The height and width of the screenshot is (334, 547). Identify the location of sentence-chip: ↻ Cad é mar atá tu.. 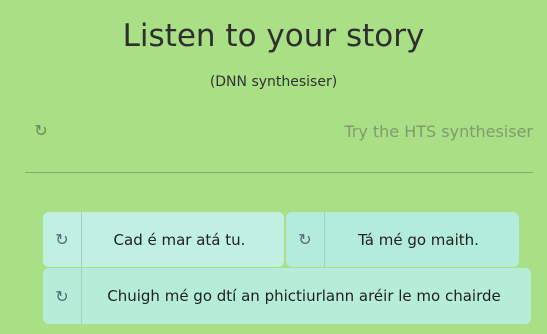
(163, 239).